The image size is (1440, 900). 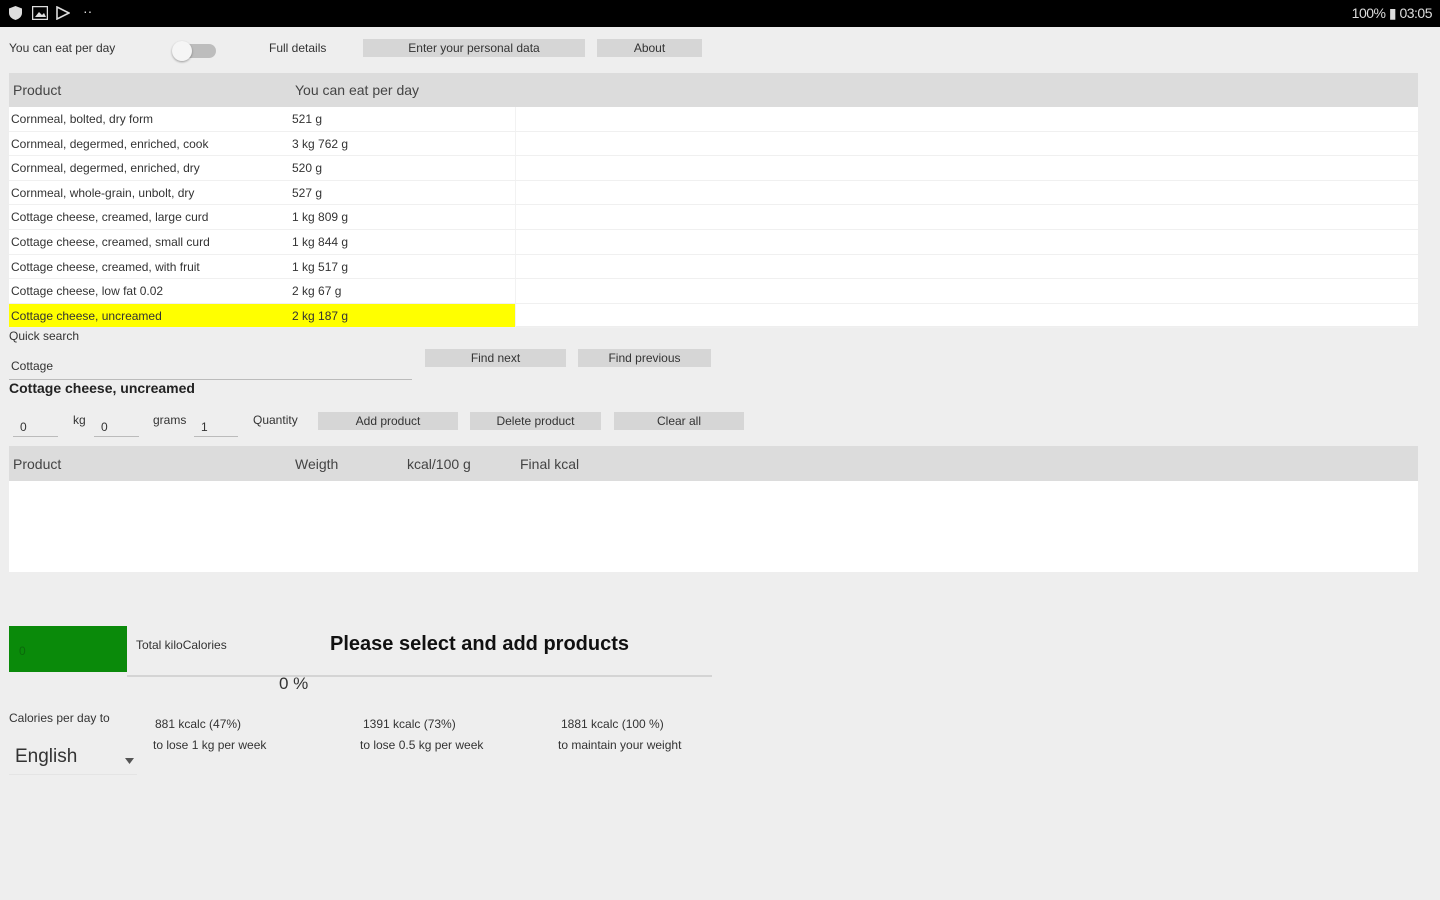 I want to click on row-product-name: Cottage cheese, creamed, small curd, so click(x=110, y=241).